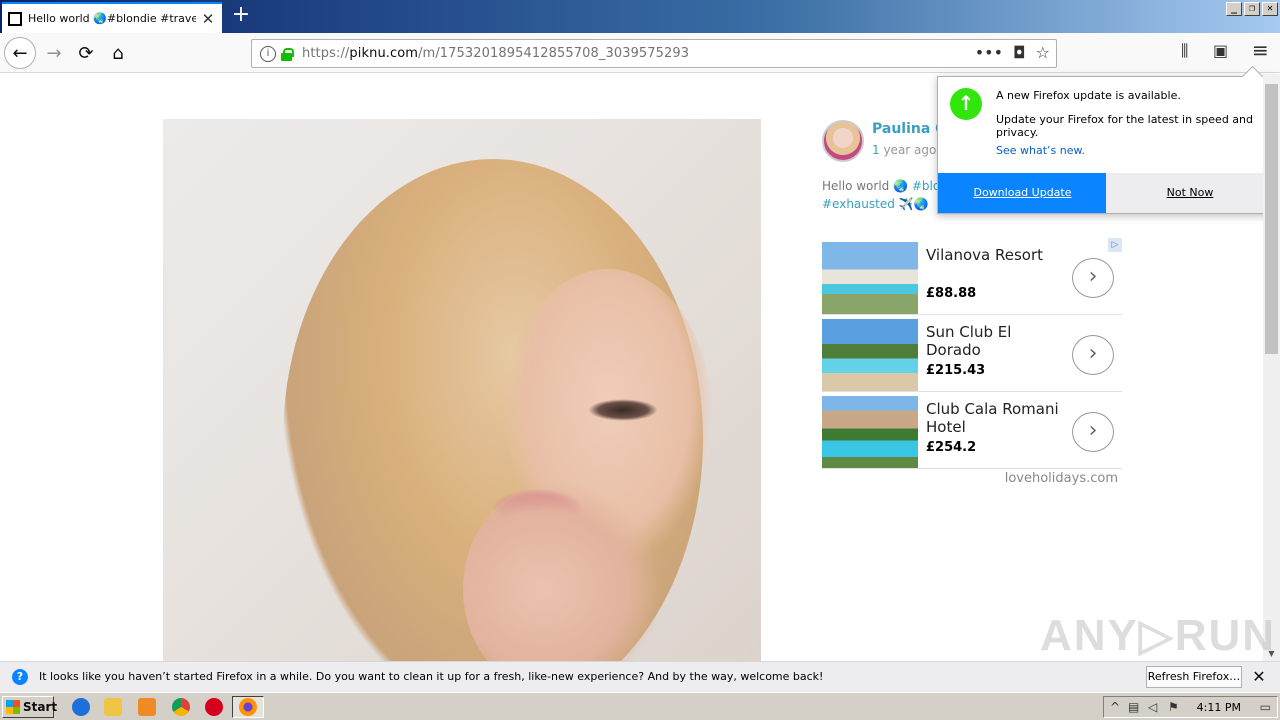 The width and height of the screenshot is (1280, 720). I want to click on reload-button: ⟳, so click(86, 53).